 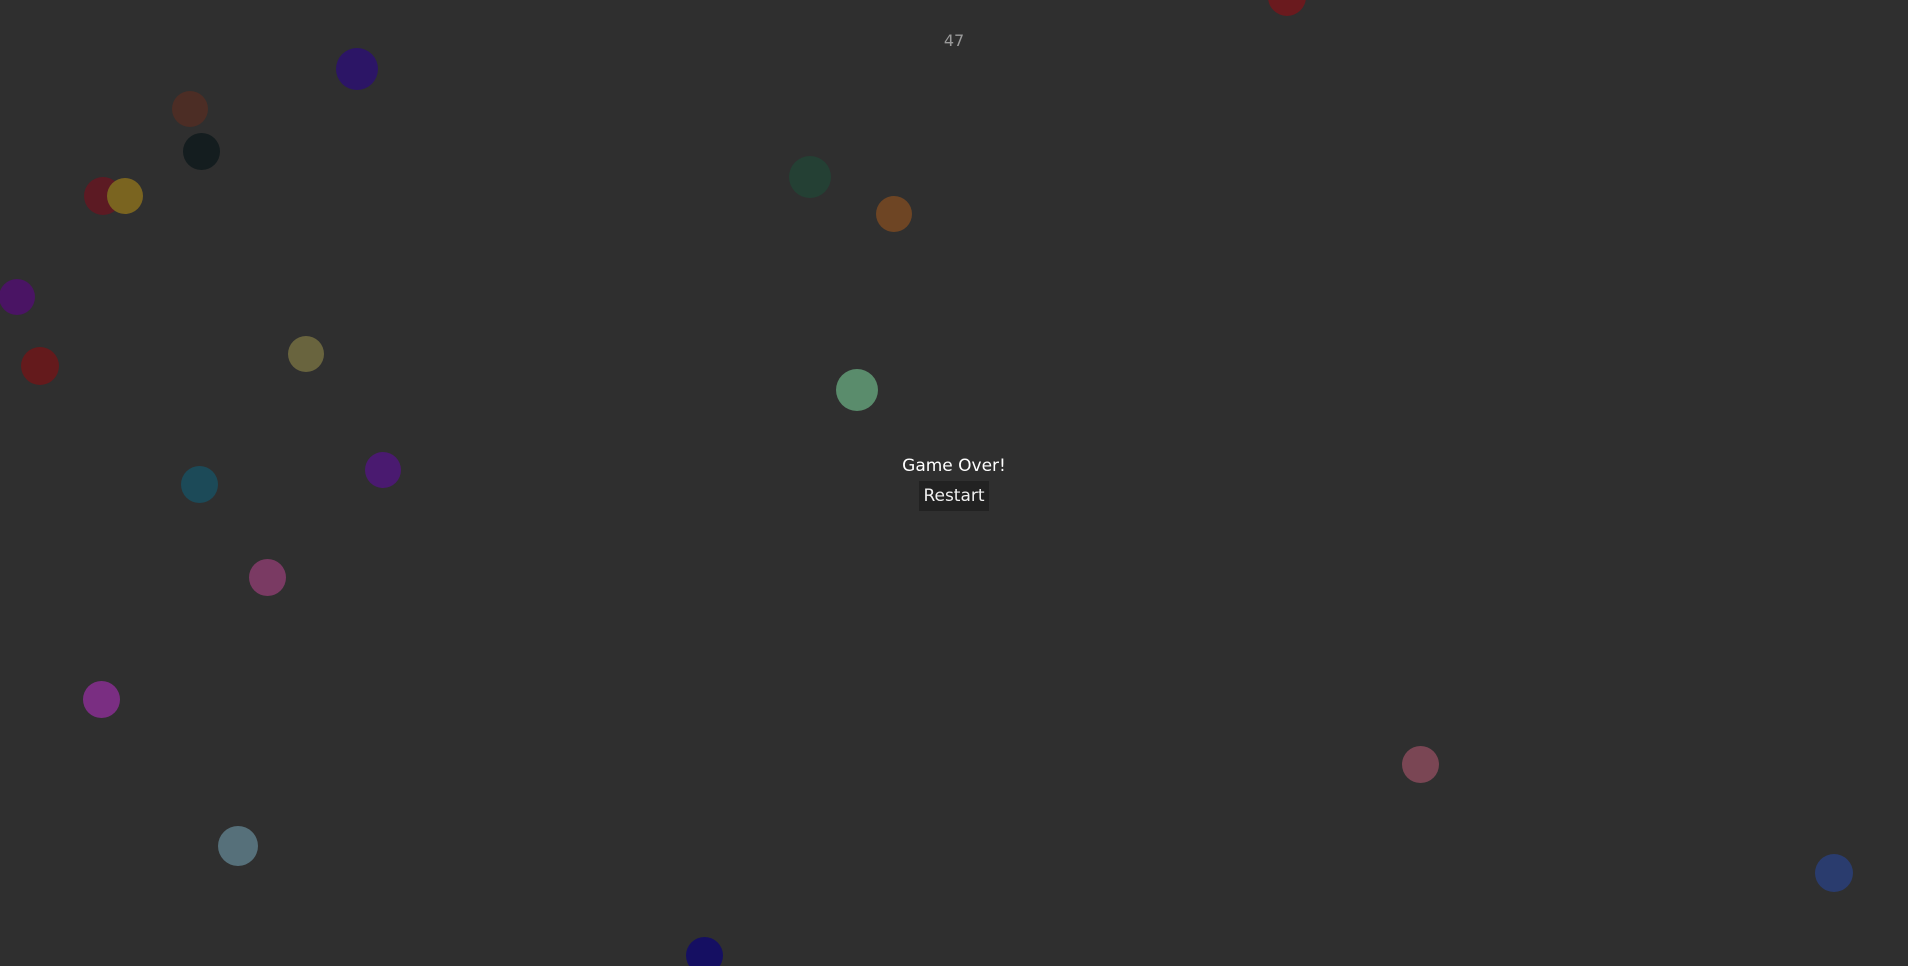 I want to click on game-over-message: Game Over!, so click(x=954, y=466).